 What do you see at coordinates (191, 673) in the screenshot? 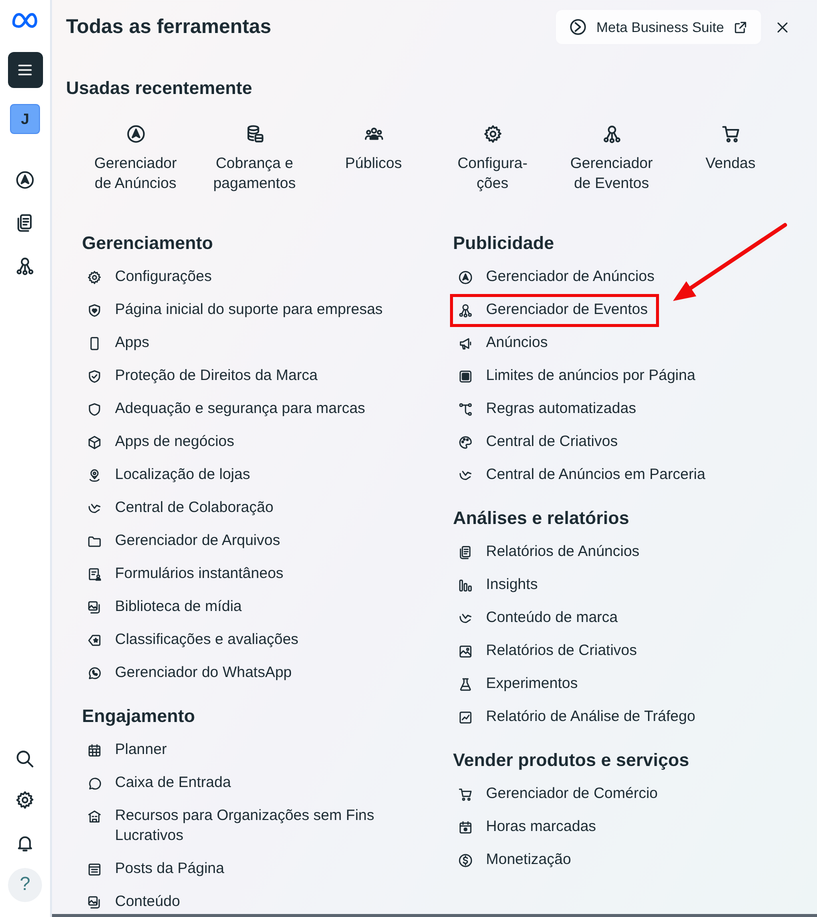
I see `tool-link: Gerenciador do WhatsApp` at bounding box center [191, 673].